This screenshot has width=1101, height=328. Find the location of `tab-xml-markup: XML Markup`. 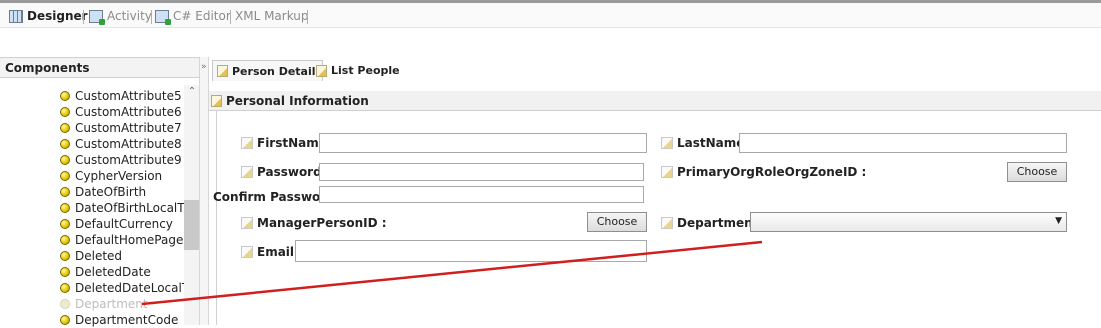

tab-xml-markup: XML Markup is located at coordinates (272, 16).